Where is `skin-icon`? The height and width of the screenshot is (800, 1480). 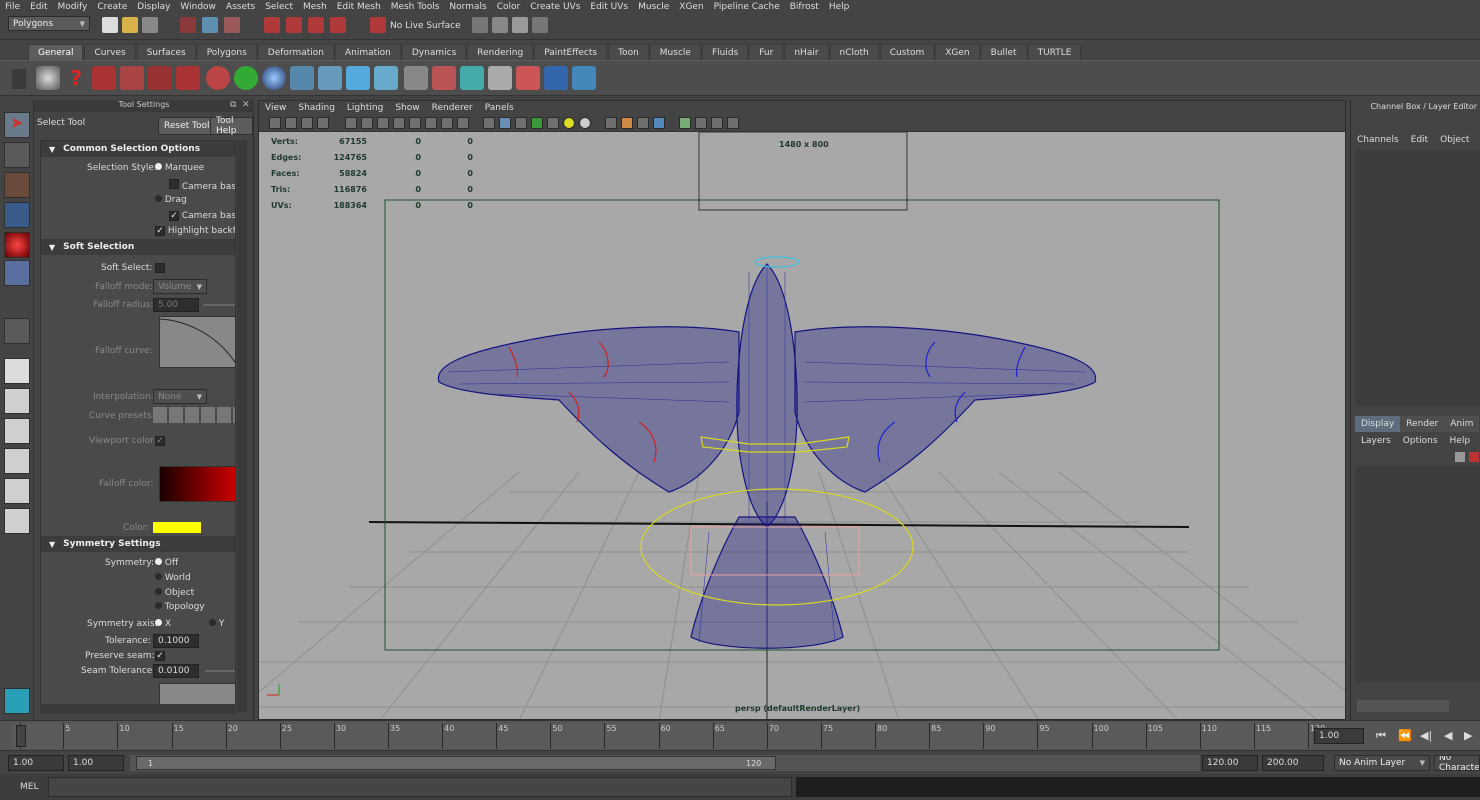
skin-icon is located at coordinates (358, 78).